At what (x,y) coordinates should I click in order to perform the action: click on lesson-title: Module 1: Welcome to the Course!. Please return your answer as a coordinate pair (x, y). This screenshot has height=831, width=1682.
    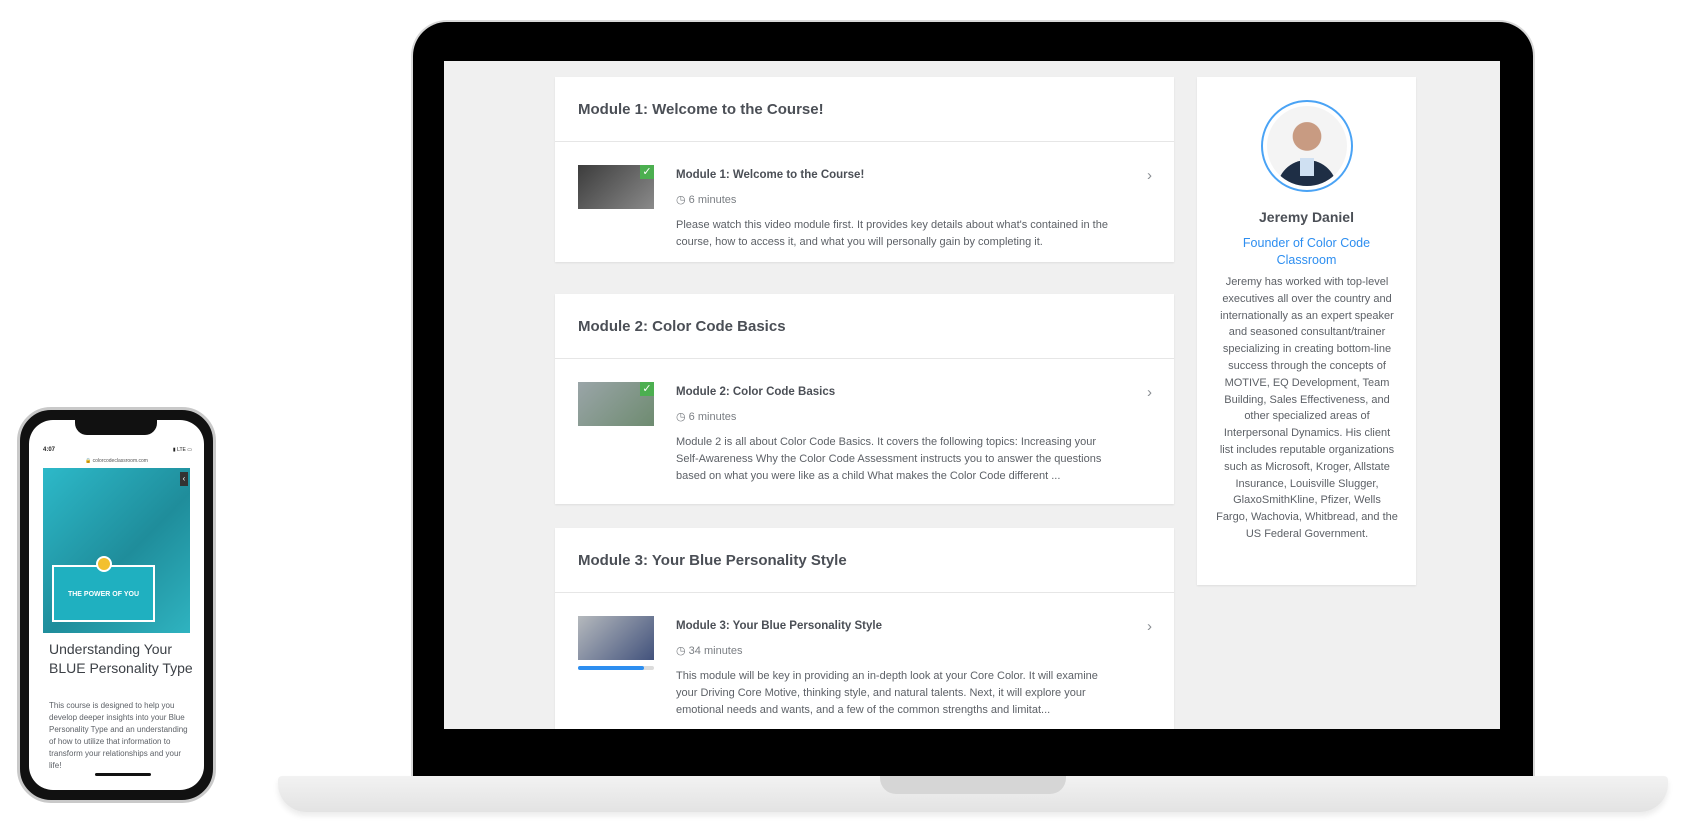
    Looking at the image, I should click on (770, 175).